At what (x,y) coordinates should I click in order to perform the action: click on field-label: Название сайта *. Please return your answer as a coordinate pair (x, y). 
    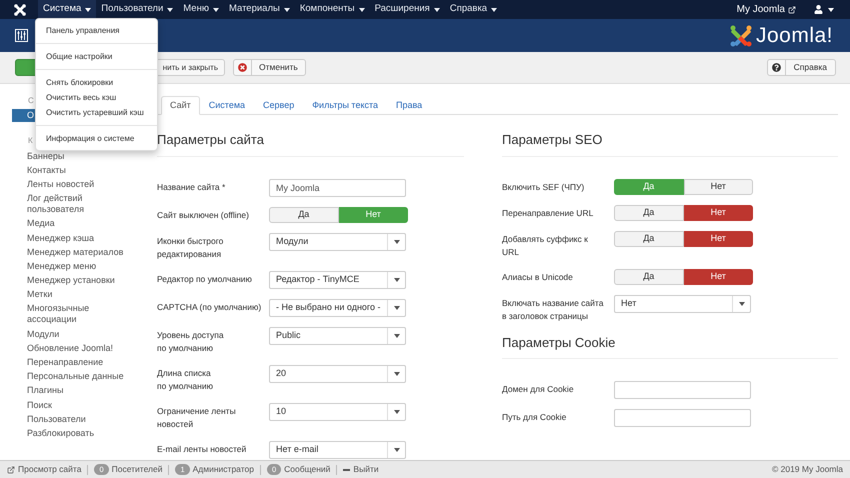
    Looking at the image, I should click on (191, 187).